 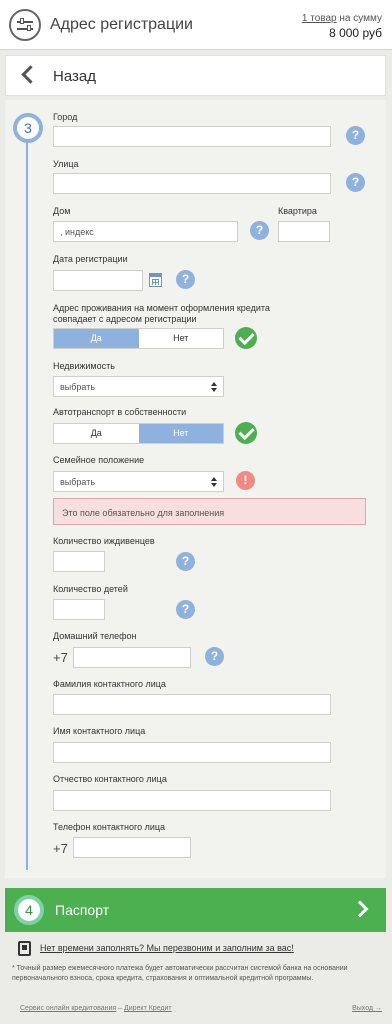 What do you see at coordinates (29, 910) in the screenshot?
I see `step-badge-next: 4` at bounding box center [29, 910].